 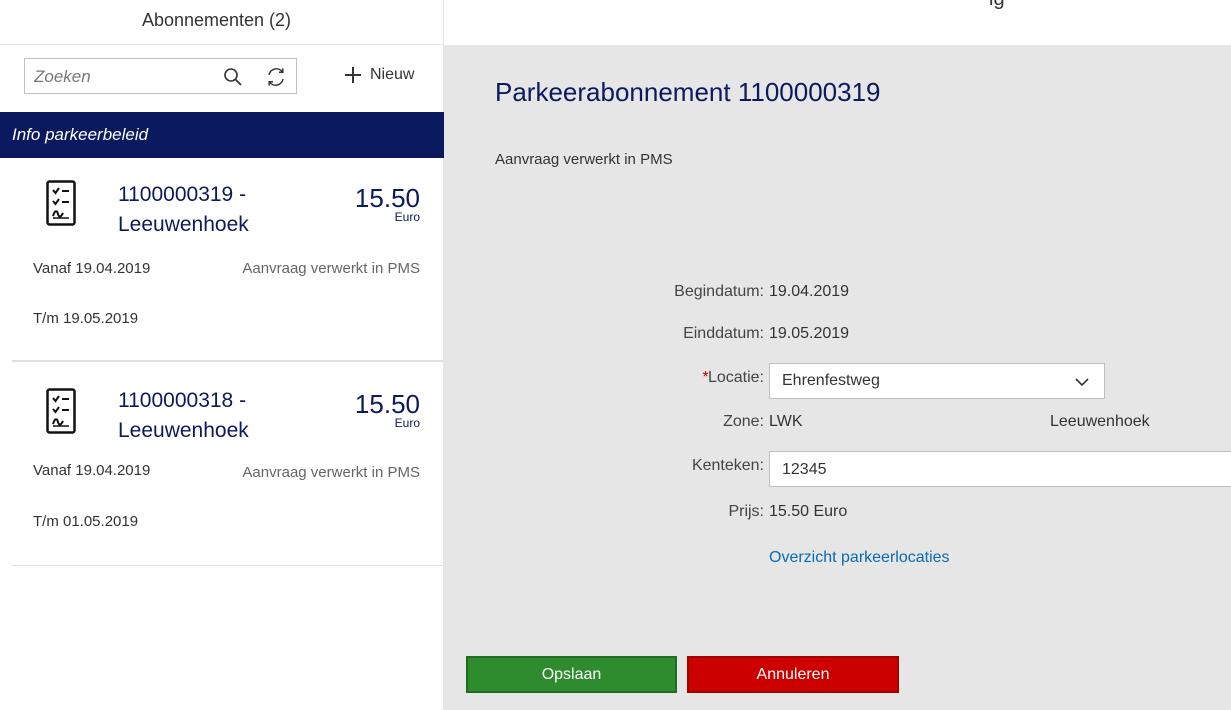 I want to click on begin-date-value: 19.04.2019, so click(x=809, y=291).